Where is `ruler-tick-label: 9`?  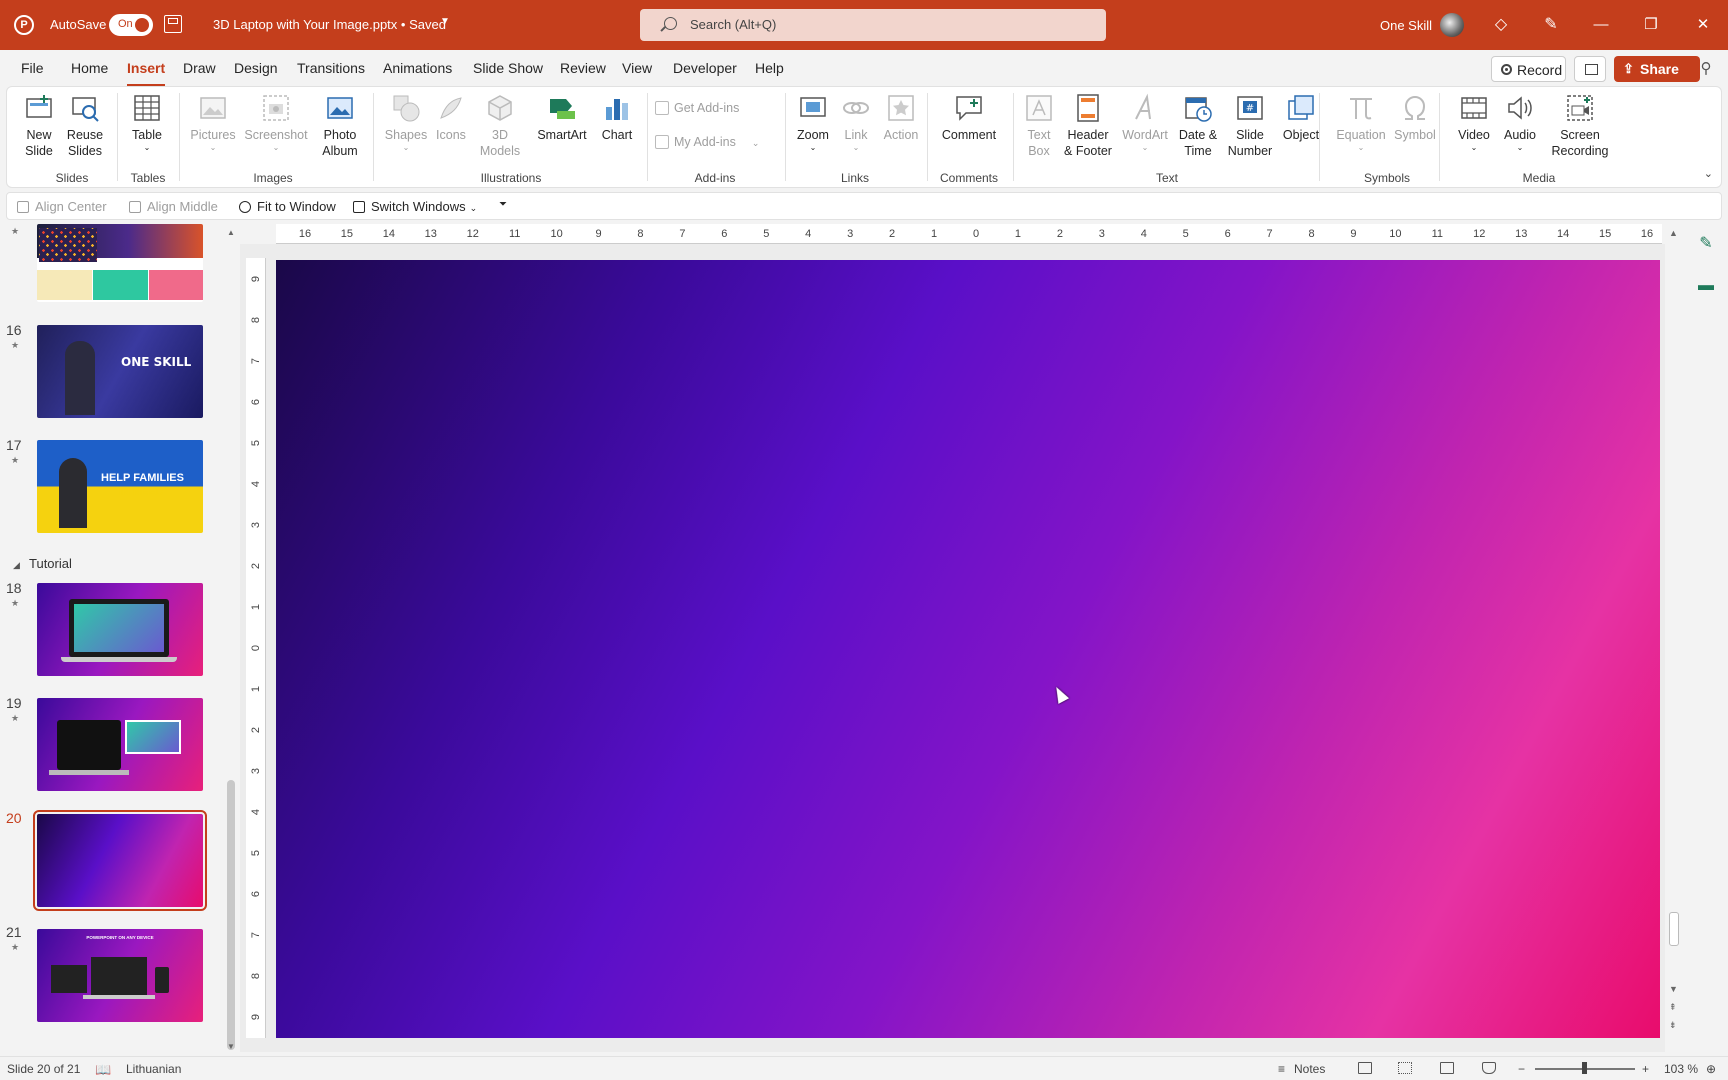
ruler-tick-label: 9 is located at coordinates (256, 1017).